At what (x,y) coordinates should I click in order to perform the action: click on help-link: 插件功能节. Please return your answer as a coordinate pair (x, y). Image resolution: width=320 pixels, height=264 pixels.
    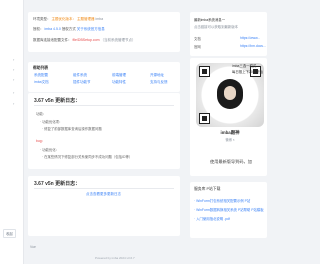
    Looking at the image, I should click on (82, 82).